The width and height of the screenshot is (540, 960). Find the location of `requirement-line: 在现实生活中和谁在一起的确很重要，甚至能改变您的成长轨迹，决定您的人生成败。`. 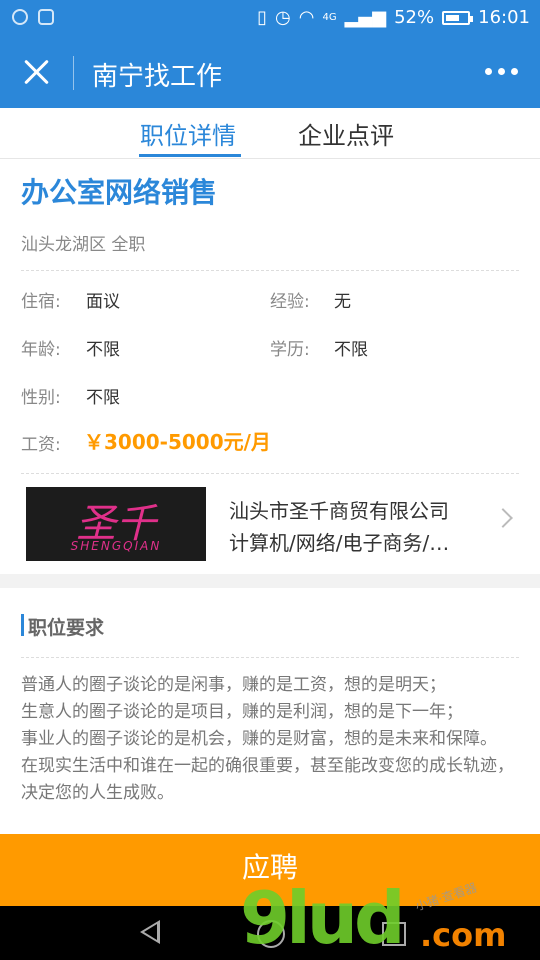

requirement-line: 在现实生活中和谁在一起的确很重要，甚至能改变您的成长轨迹，决定您的人生成败。 is located at coordinates (267, 779).